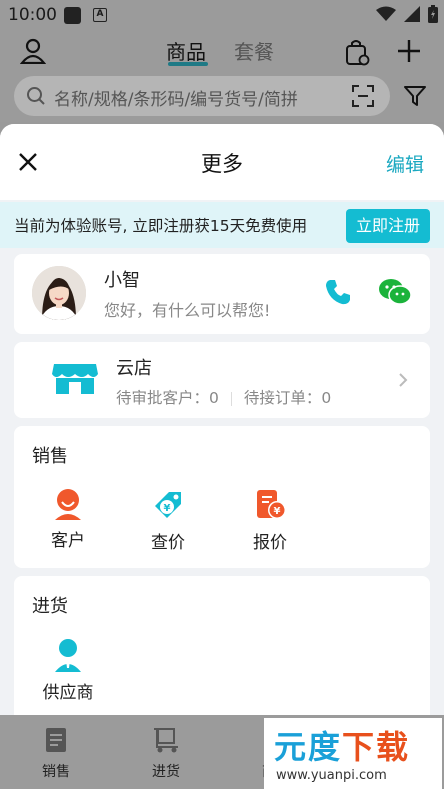  Describe the element at coordinates (68, 693) in the screenshot. I see `supplier-label: 供应商` at that location.